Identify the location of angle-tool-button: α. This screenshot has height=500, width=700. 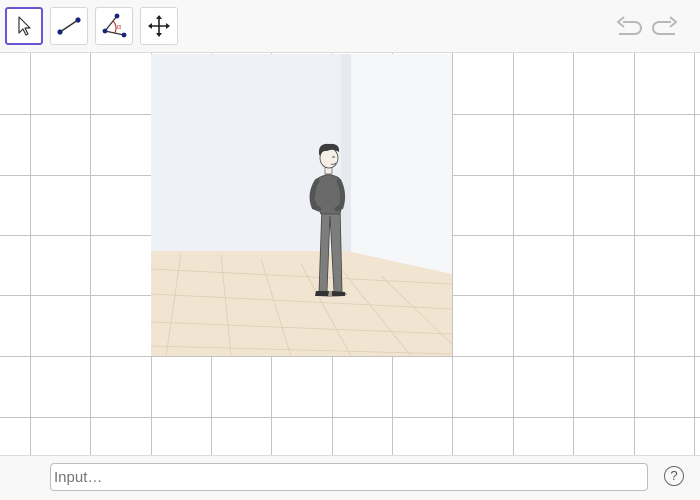
(114, 26).